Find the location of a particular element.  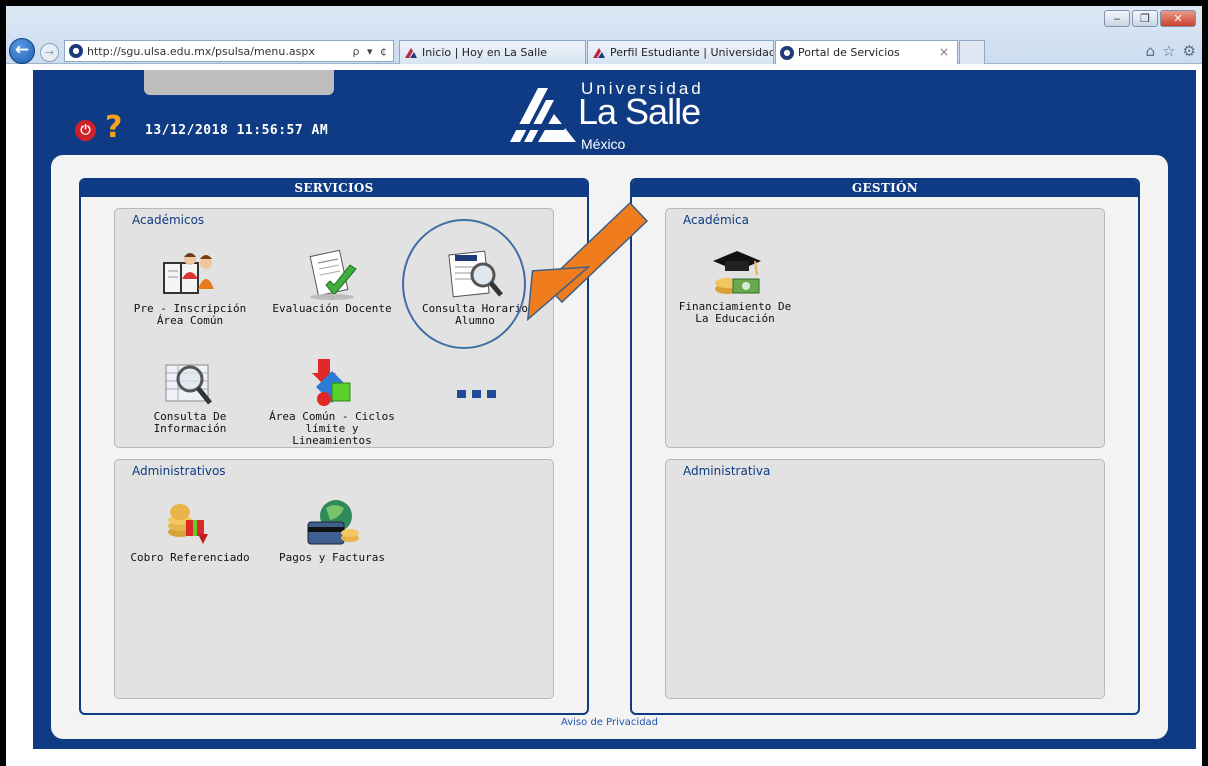

info-search-icon is located at coordinates (190, 383).